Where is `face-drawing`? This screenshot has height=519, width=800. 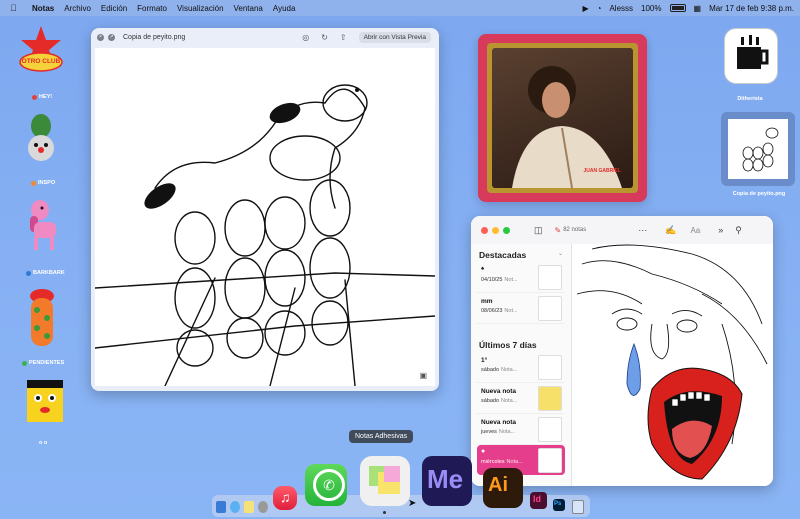 face-drawing is located at coordinates (672, 362).